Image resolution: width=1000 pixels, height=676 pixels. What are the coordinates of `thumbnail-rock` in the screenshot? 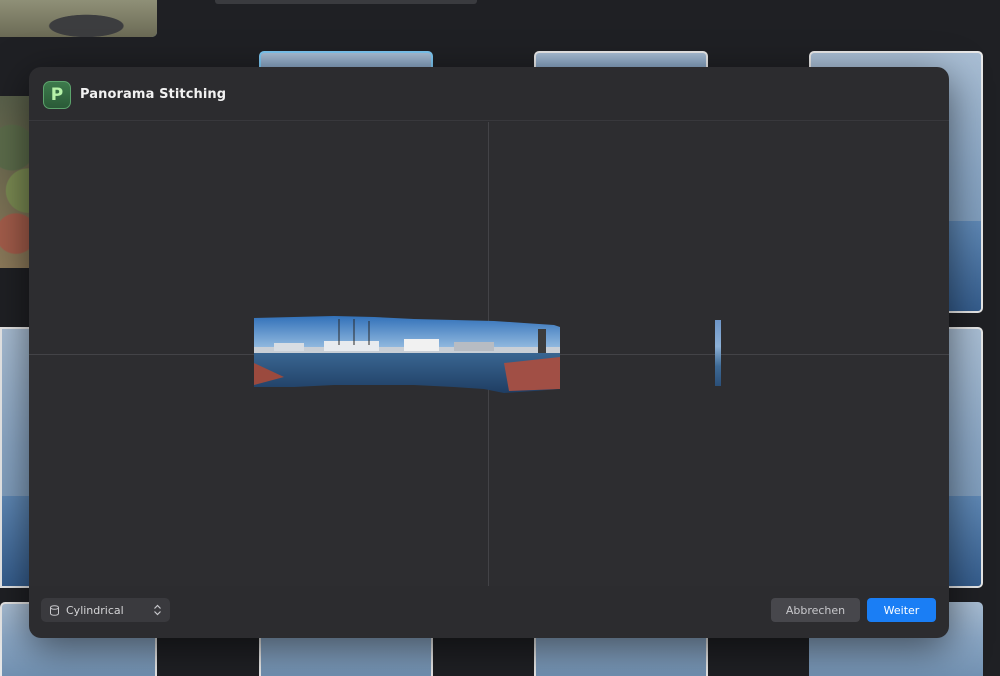 It's located at (78, 18).